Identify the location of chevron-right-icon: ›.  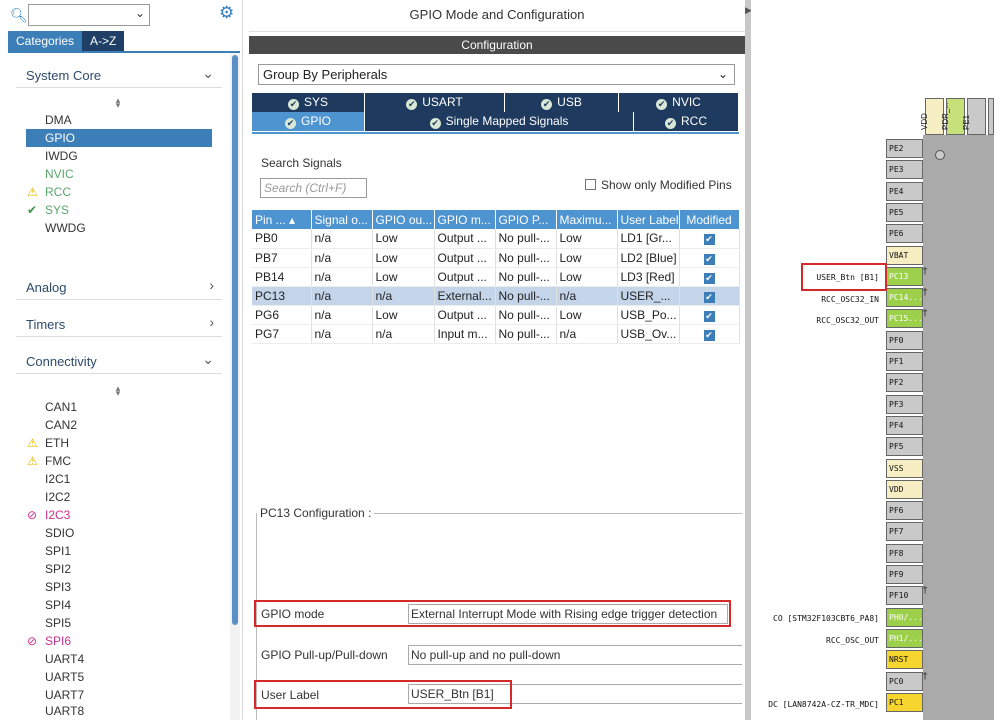
(211, 285).